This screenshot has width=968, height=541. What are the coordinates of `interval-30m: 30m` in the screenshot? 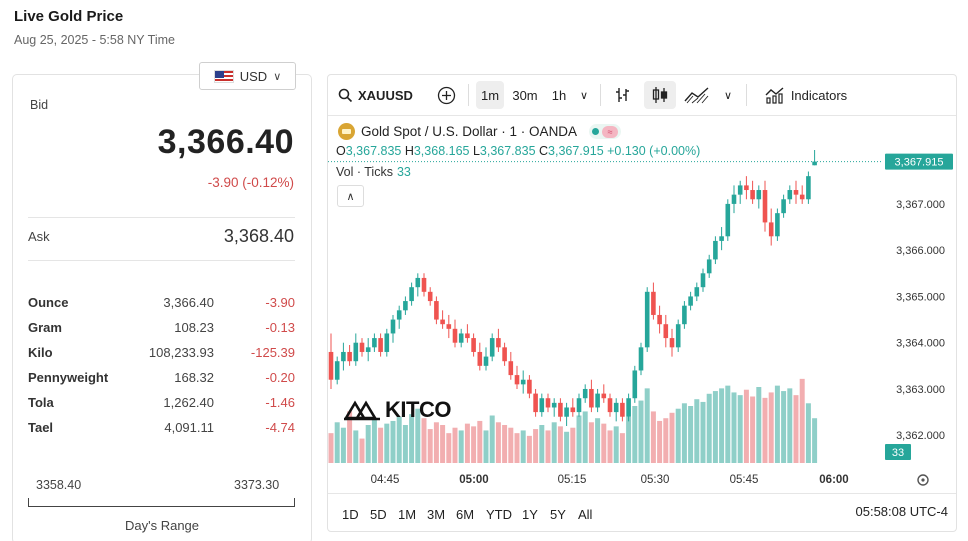 It's located at (525, 95).